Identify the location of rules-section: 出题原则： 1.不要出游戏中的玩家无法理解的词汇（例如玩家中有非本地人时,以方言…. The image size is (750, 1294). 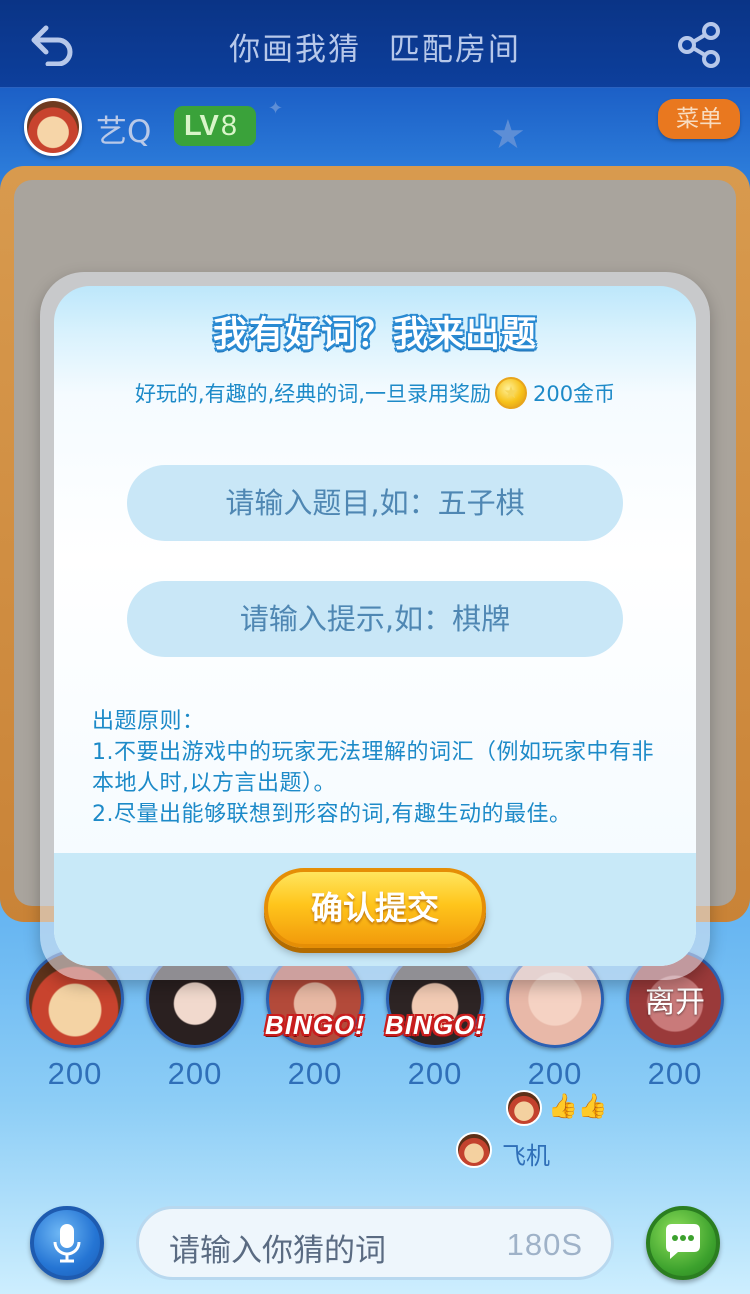
(382, 768).